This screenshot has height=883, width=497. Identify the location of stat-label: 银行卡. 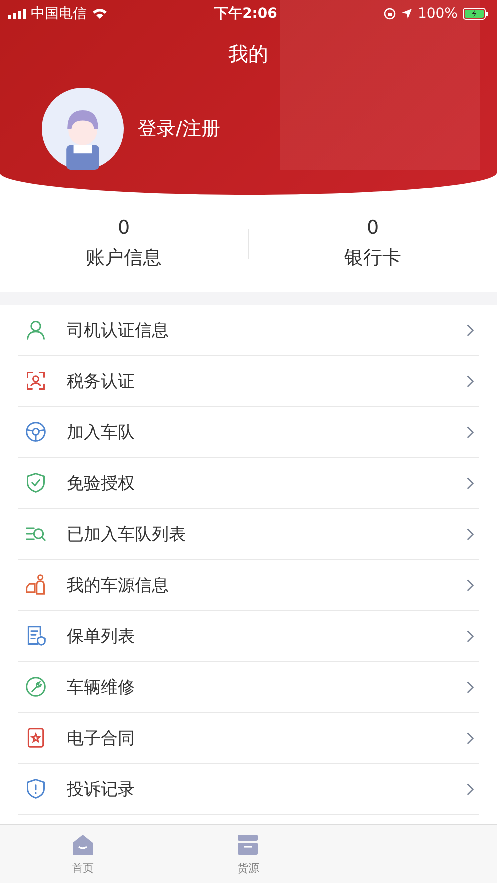
(373, 257).